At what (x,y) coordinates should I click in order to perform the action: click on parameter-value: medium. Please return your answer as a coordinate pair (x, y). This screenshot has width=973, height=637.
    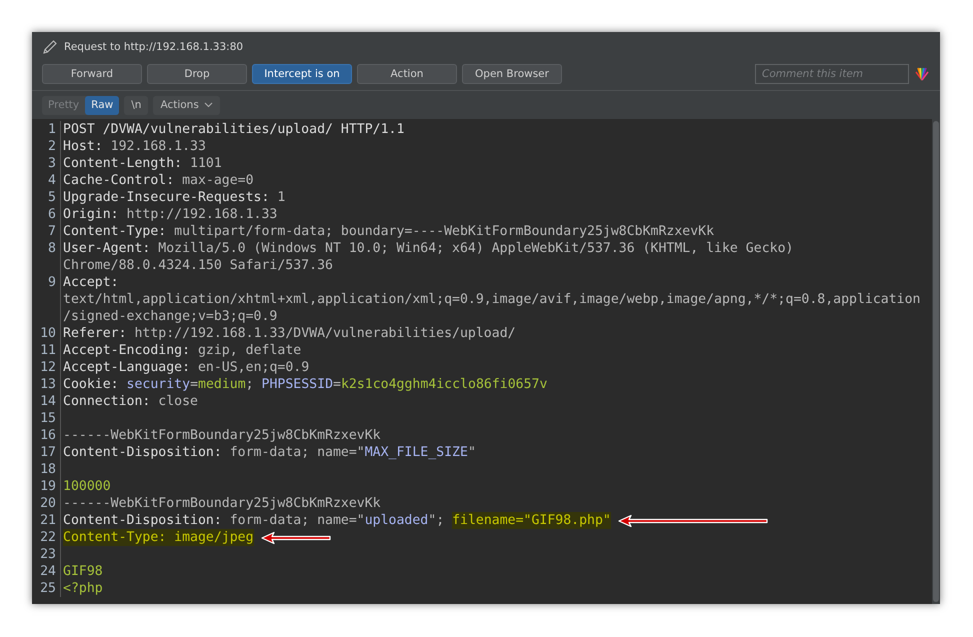
    Looking at the image, I should click on (222, 384).